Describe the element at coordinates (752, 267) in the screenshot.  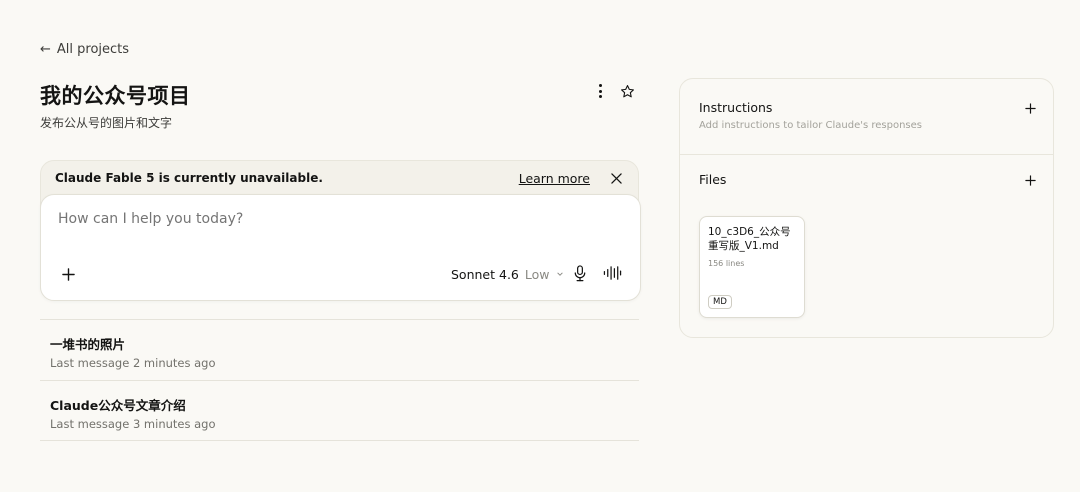
I see `file-card: 10_c3D6_公众号重写版_V1.md 156 lines MD` at that location.